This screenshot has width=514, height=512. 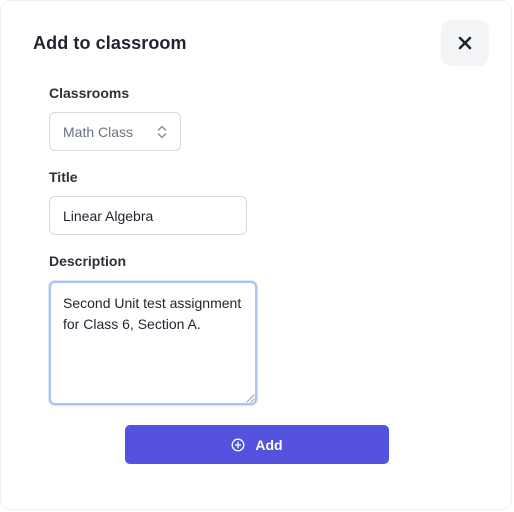 What do you see at coordinates (162, 132) in the screenshot?
I see `chevron-up-down-icon` at bounding box center [162, 132].